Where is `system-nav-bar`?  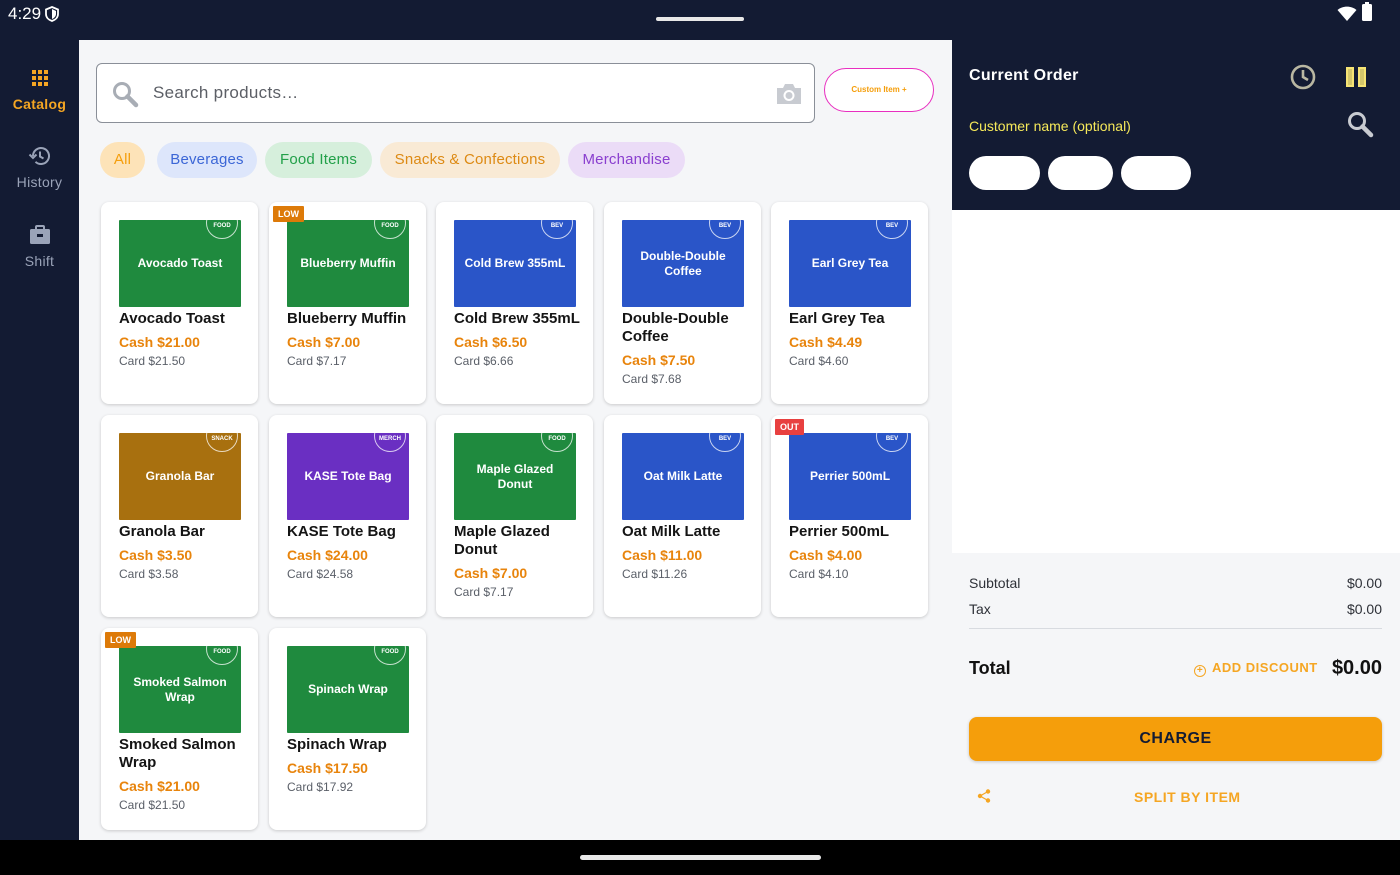 system-nav-bar is located at coordinates (700, 857).